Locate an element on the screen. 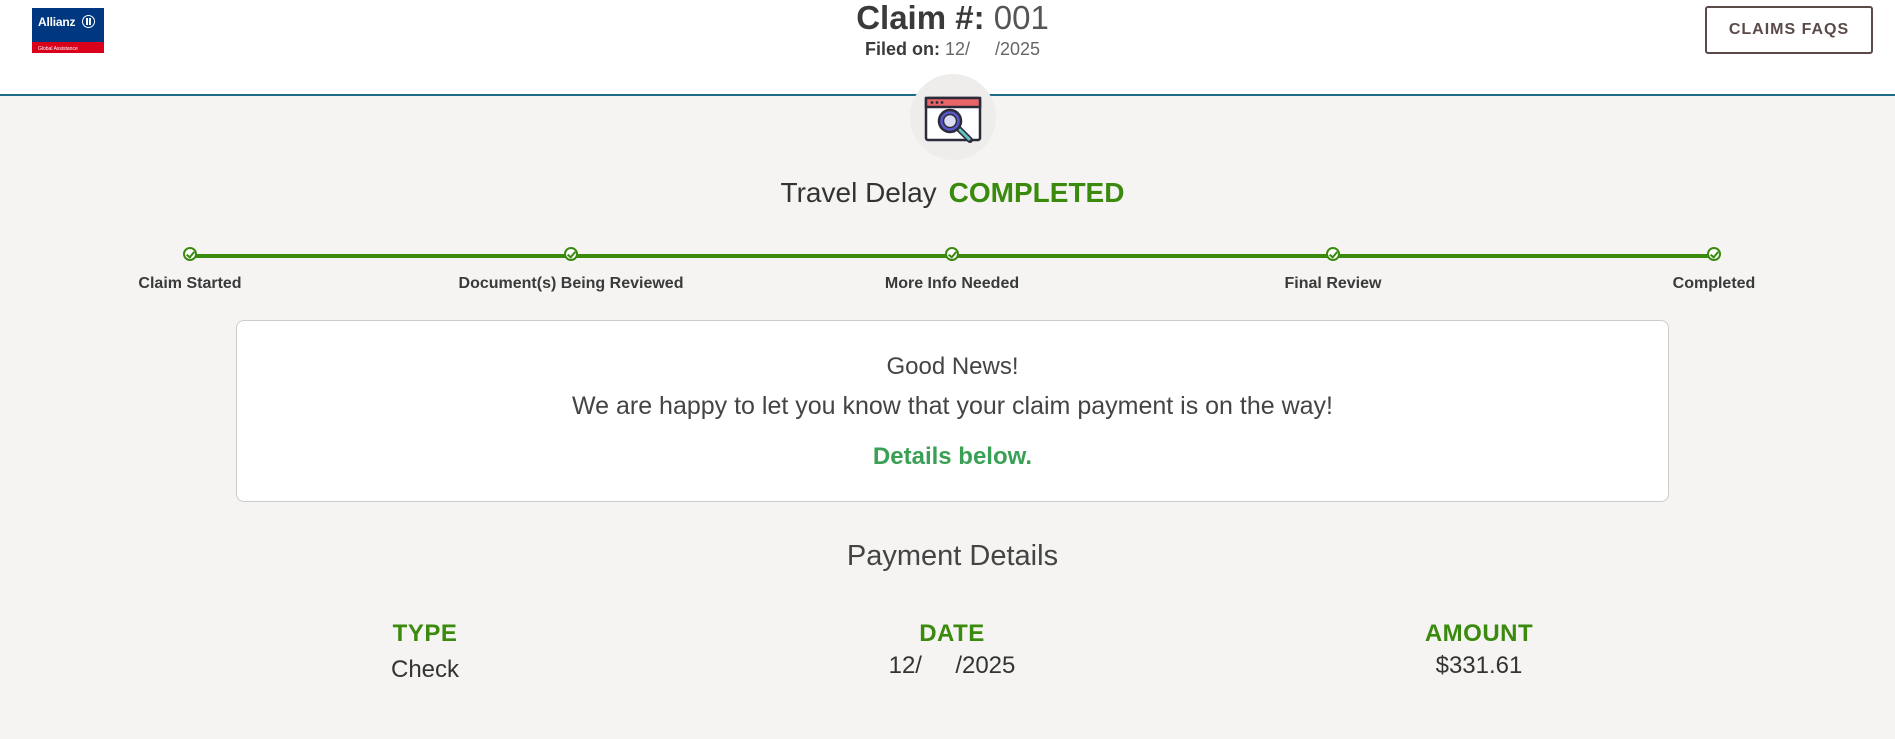 This screenshot has width=1895, height=739. claim-status-badge: COMPLETED is located at coordinates (1036, 192).